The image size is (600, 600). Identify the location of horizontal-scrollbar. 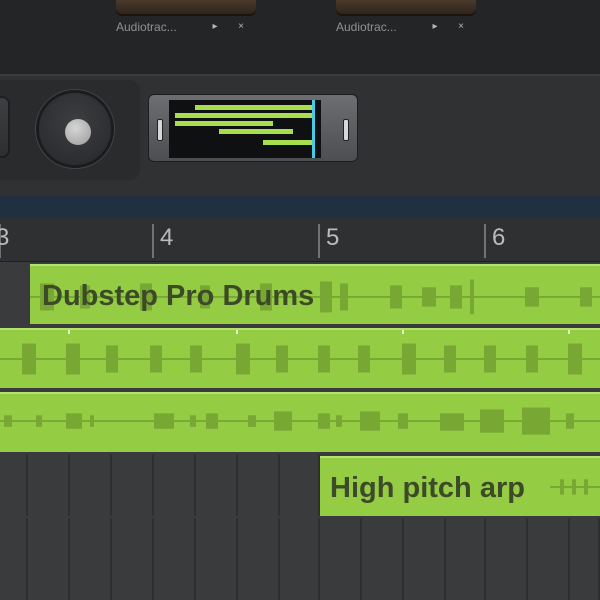
(300, 207).